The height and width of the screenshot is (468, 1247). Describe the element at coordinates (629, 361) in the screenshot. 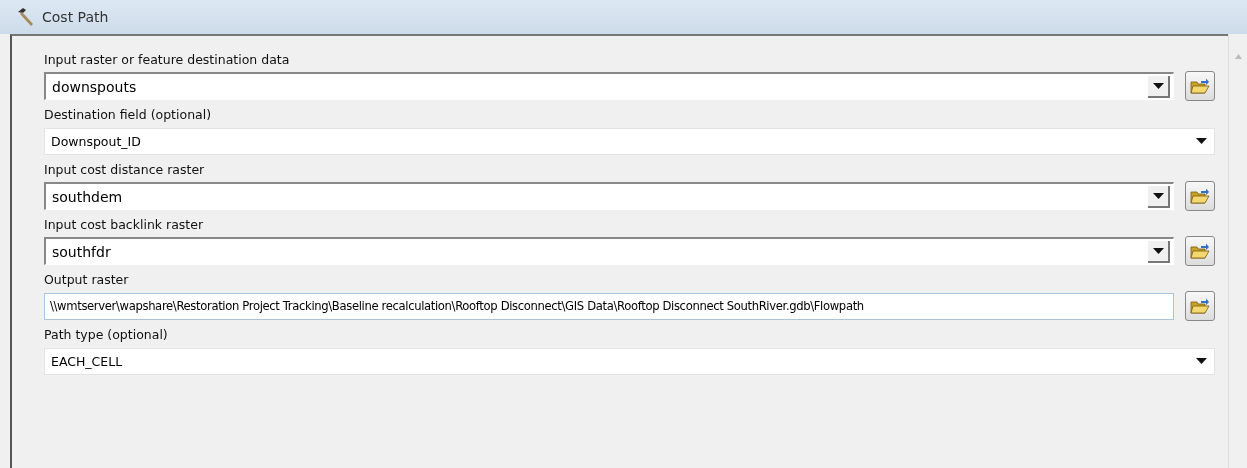

I see `dropdown-field: EACH_CELL` at that location.